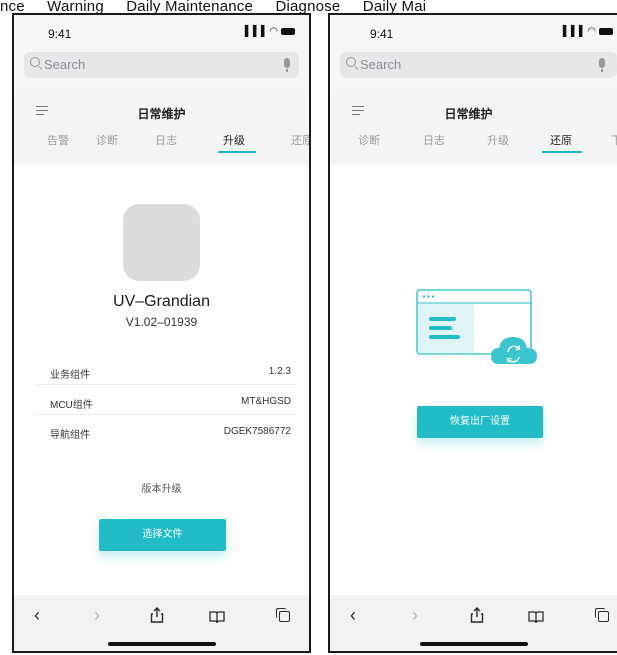 This screenshot has width=617, height=655. I want to click on factory-reset-button: 恢复出厂设置, so click(480, 422).